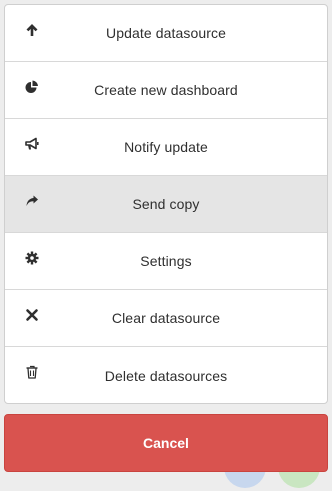 Image resolution: width=332 pixels, height=491 pixels. Describe the element at coordinates (32, 315) in the screenshot. I see `close-icon` at that location.